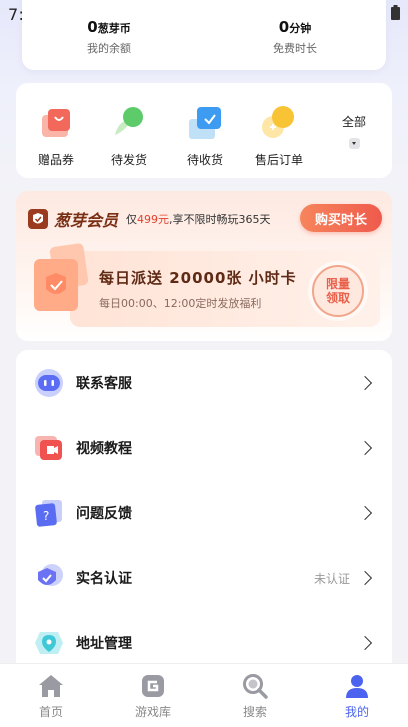 The width and height of the screenshot is (408, 727). I want to click on video-tutorial-icon, so click(49, 448).